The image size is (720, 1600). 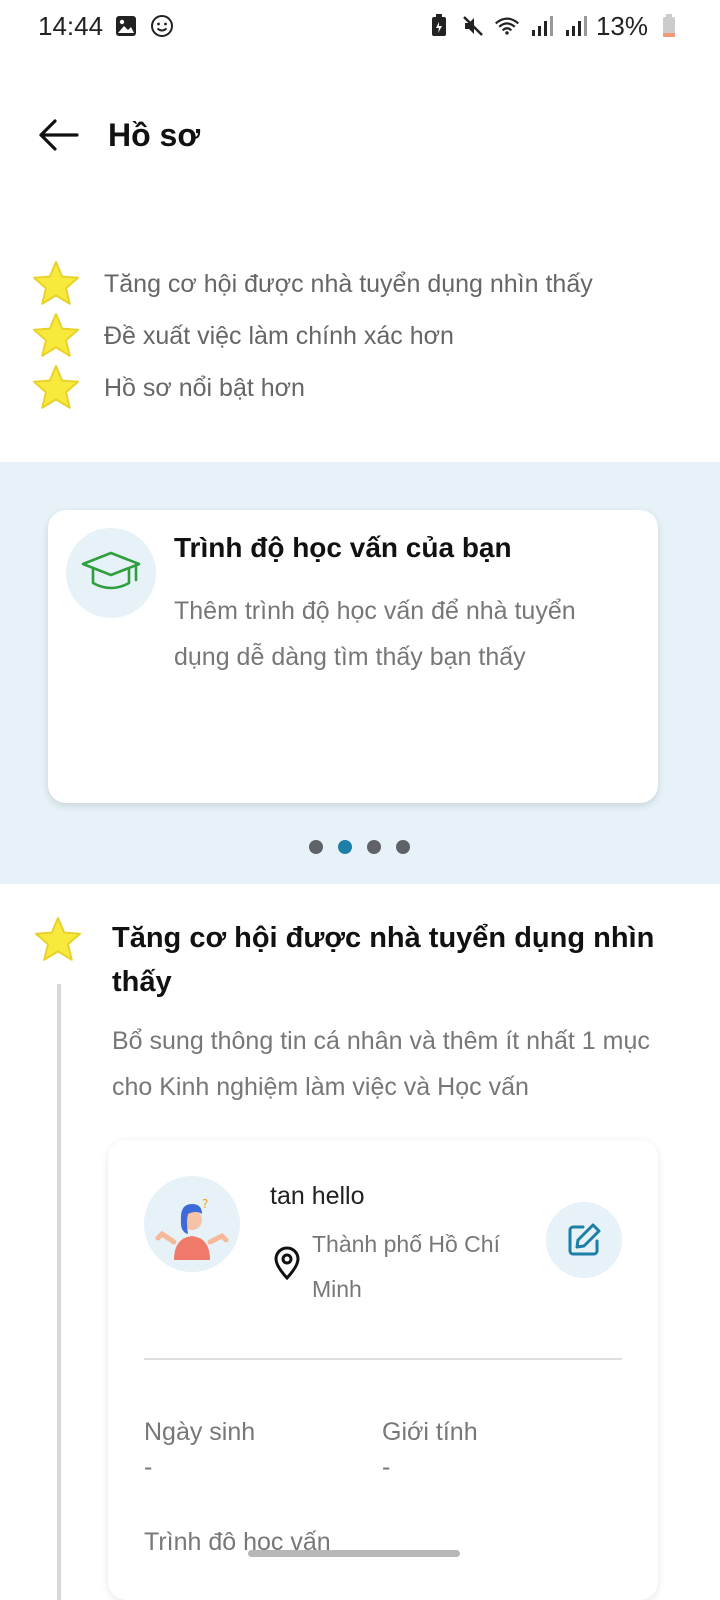 What do you see at coordinates (162, 26) in the screenshot?
I see `smiley-icon` at bounding box center [162, 26].